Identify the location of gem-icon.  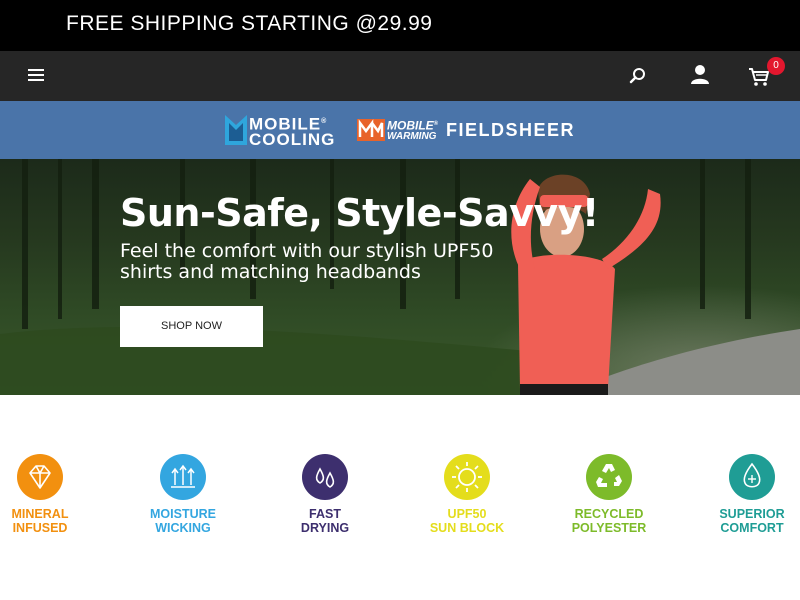
(40, 477).